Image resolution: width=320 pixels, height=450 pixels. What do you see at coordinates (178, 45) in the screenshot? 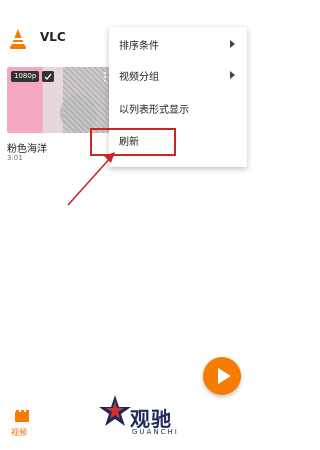
I see `menu-item-sort-by: 排序条件` at bounding box center [178, 45].